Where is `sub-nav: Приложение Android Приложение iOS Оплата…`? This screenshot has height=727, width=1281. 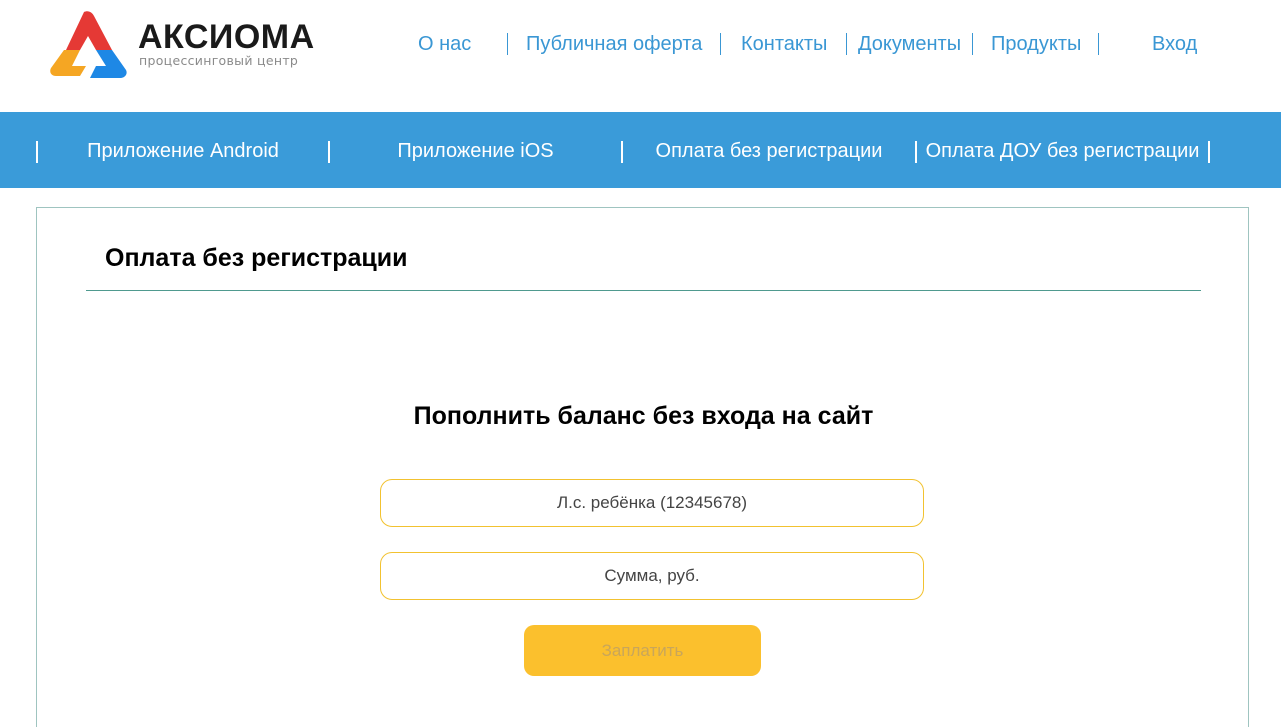 sub-nav: Приложение Android Приложение iOS Оплата… is located at coordinates (640, 150).